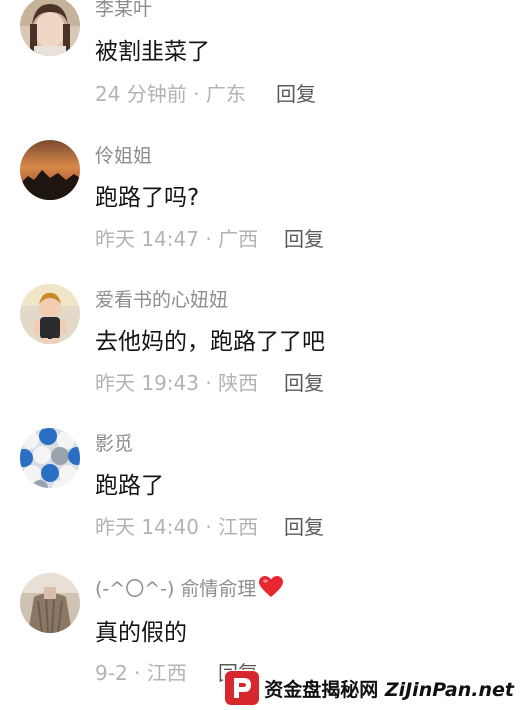 This screenshot has height=710, width=524. What do you see at coordinates (141, 673) in the screenshot?
I see `comment-meta: 9-2 · 江西` at bounding box center [141, 673].